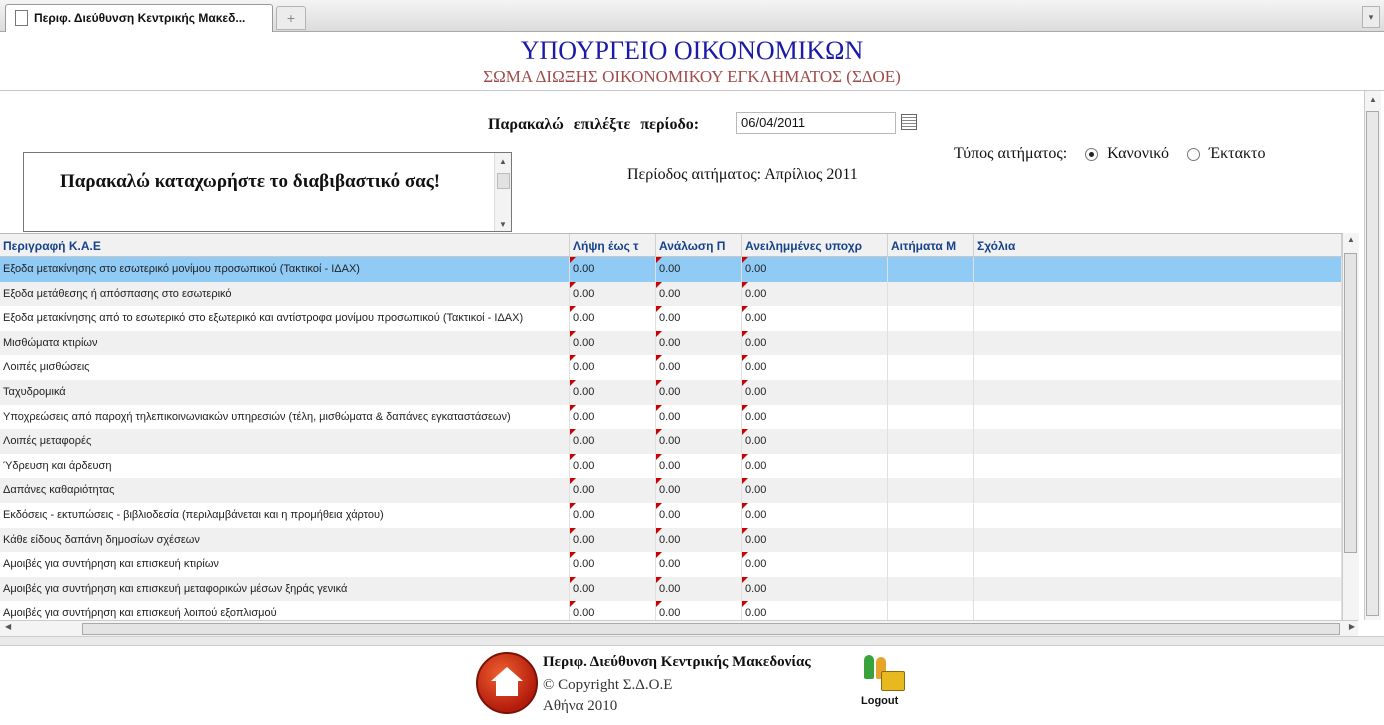  I want to click on table-row: Δαπάνες καθαριότητας 0.00 0.00 0.00, so click(671, 490).